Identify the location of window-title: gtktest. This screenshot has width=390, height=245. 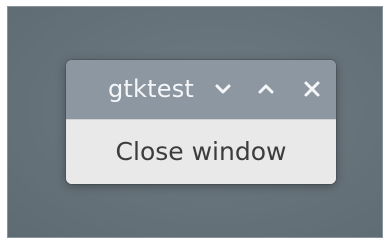
(151, 89).